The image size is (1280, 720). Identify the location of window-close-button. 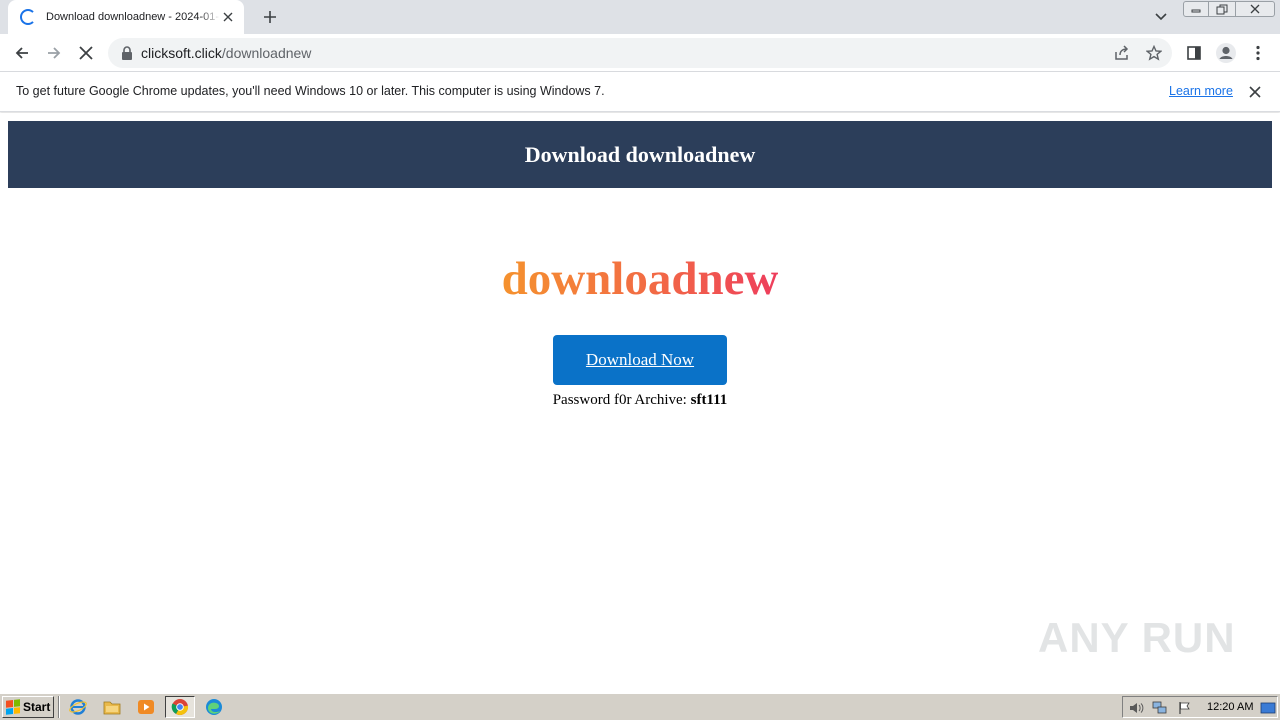
(1255, 9).